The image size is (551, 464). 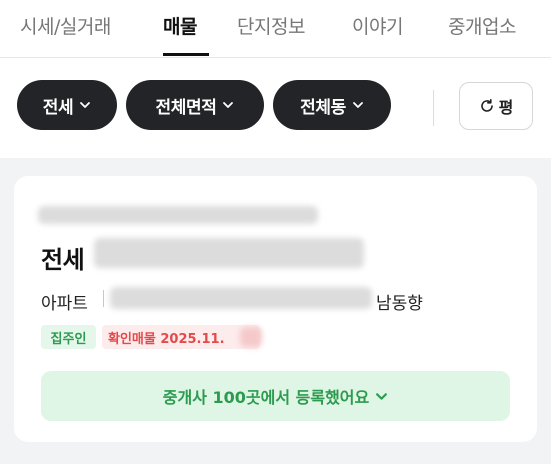 I want to click on active-tab-indicator, so click(x=186, y=54).